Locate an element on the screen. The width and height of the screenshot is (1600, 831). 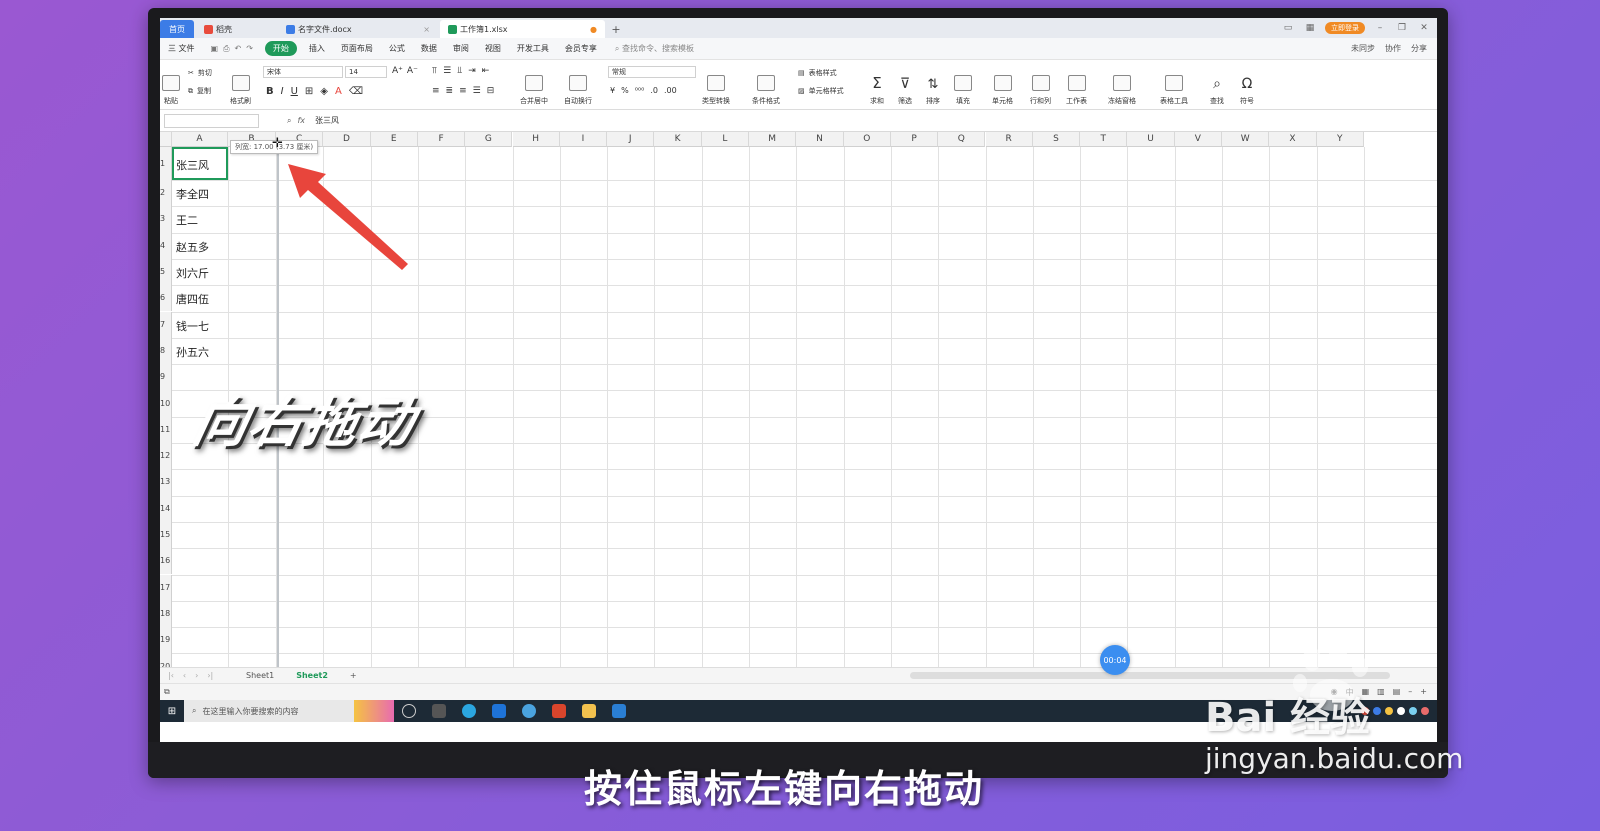
collab-button: 协作 is located at coordinates (1393, 48).